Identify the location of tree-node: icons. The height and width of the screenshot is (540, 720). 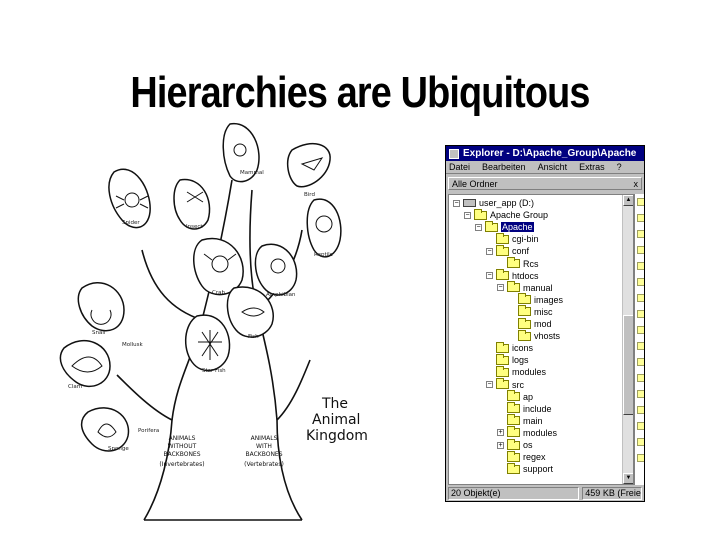
(510, 347).